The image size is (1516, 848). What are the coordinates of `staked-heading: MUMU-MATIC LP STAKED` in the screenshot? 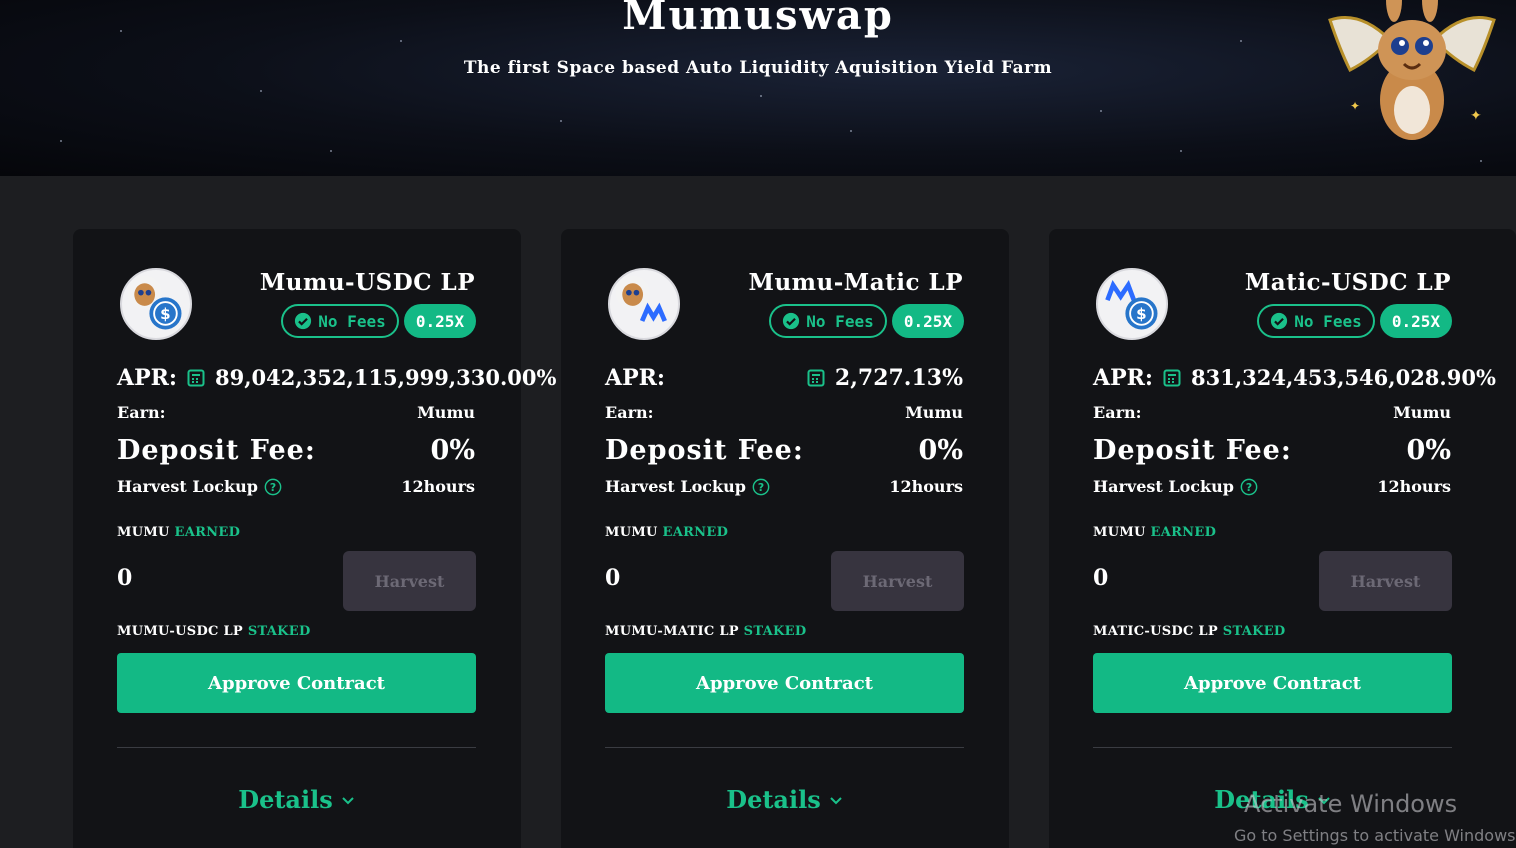 It's located at (705, 631).